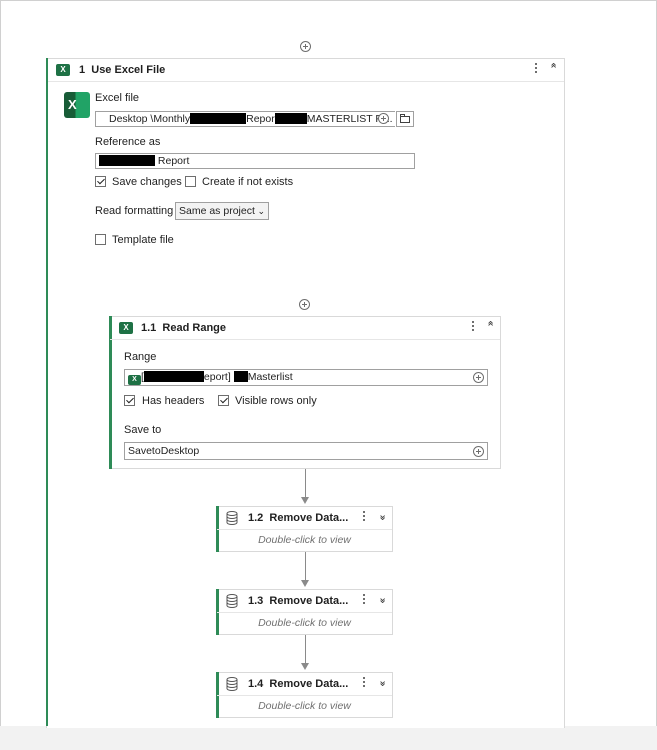 The width and height of the screenshot is (657, 750). Describe the element at coordinates (256, 601) in the screenshot. I see `step-number: 1.3` at that location.